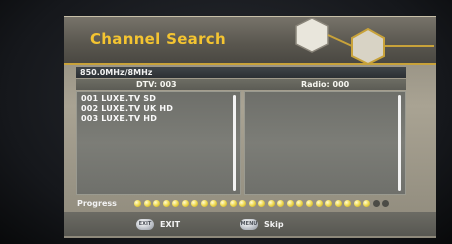 The height and width of the screenshot is (244, 452). What do you see at coordinates (145, 224) in the screenshot?
I see `exit-key-icon: EXIT` at bounding box center [145, 224].